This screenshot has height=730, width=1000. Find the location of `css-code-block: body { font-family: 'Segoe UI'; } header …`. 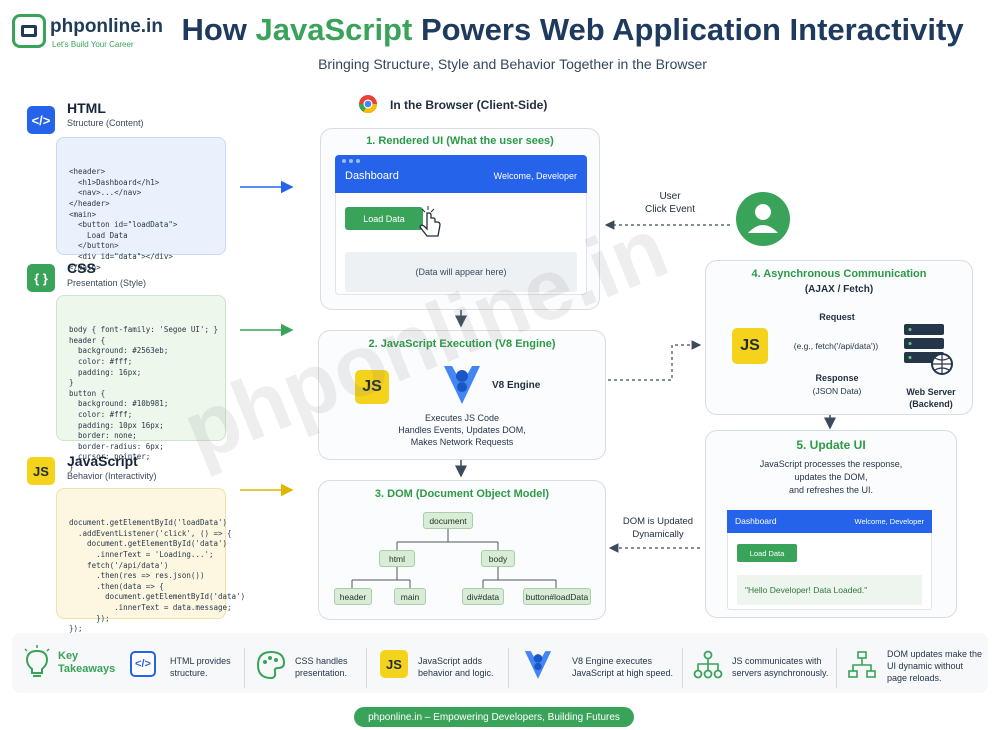

css-code-block: body { font-family: 'Segoe UI'; } header … is located at coordinates (141, 383).